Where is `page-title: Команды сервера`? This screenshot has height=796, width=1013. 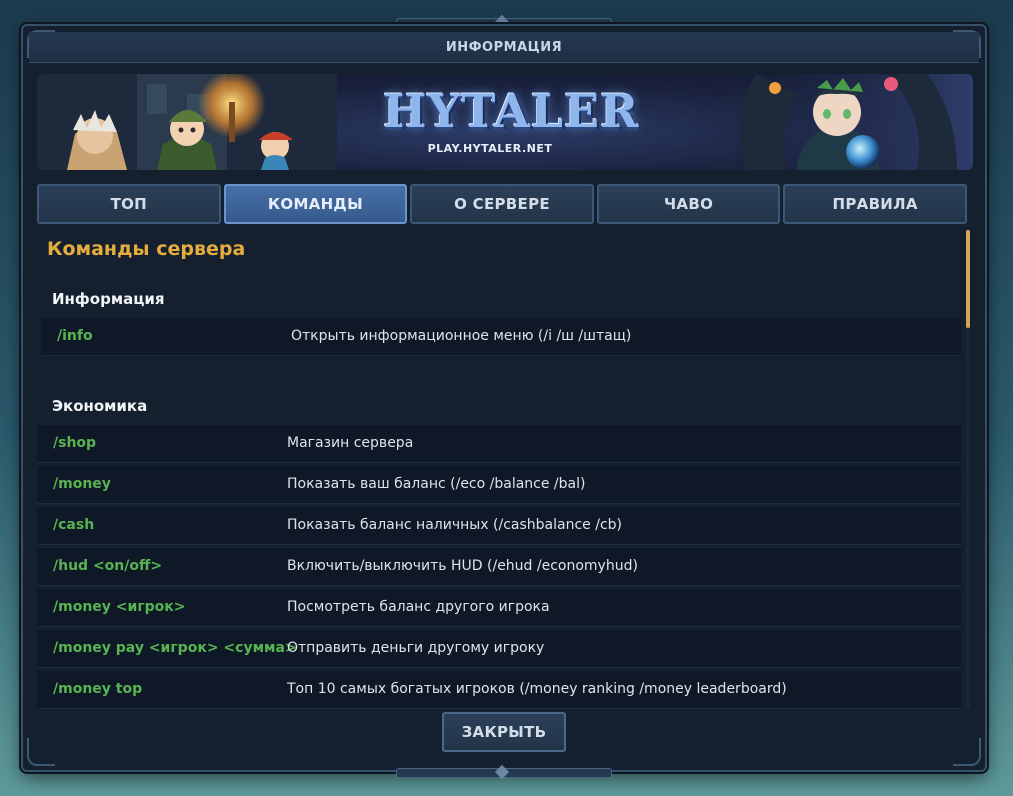
page-title: Команды сервера is located at coordinates (146, 249).